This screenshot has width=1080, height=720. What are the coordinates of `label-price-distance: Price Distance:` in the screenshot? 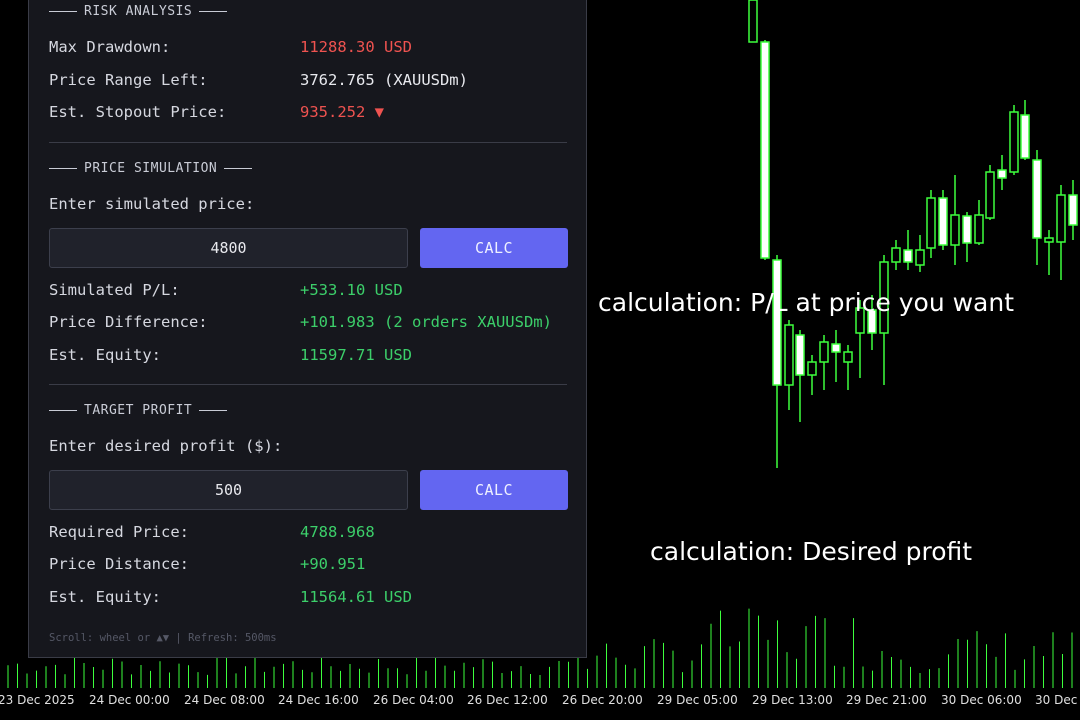 It's located at (119, 564).